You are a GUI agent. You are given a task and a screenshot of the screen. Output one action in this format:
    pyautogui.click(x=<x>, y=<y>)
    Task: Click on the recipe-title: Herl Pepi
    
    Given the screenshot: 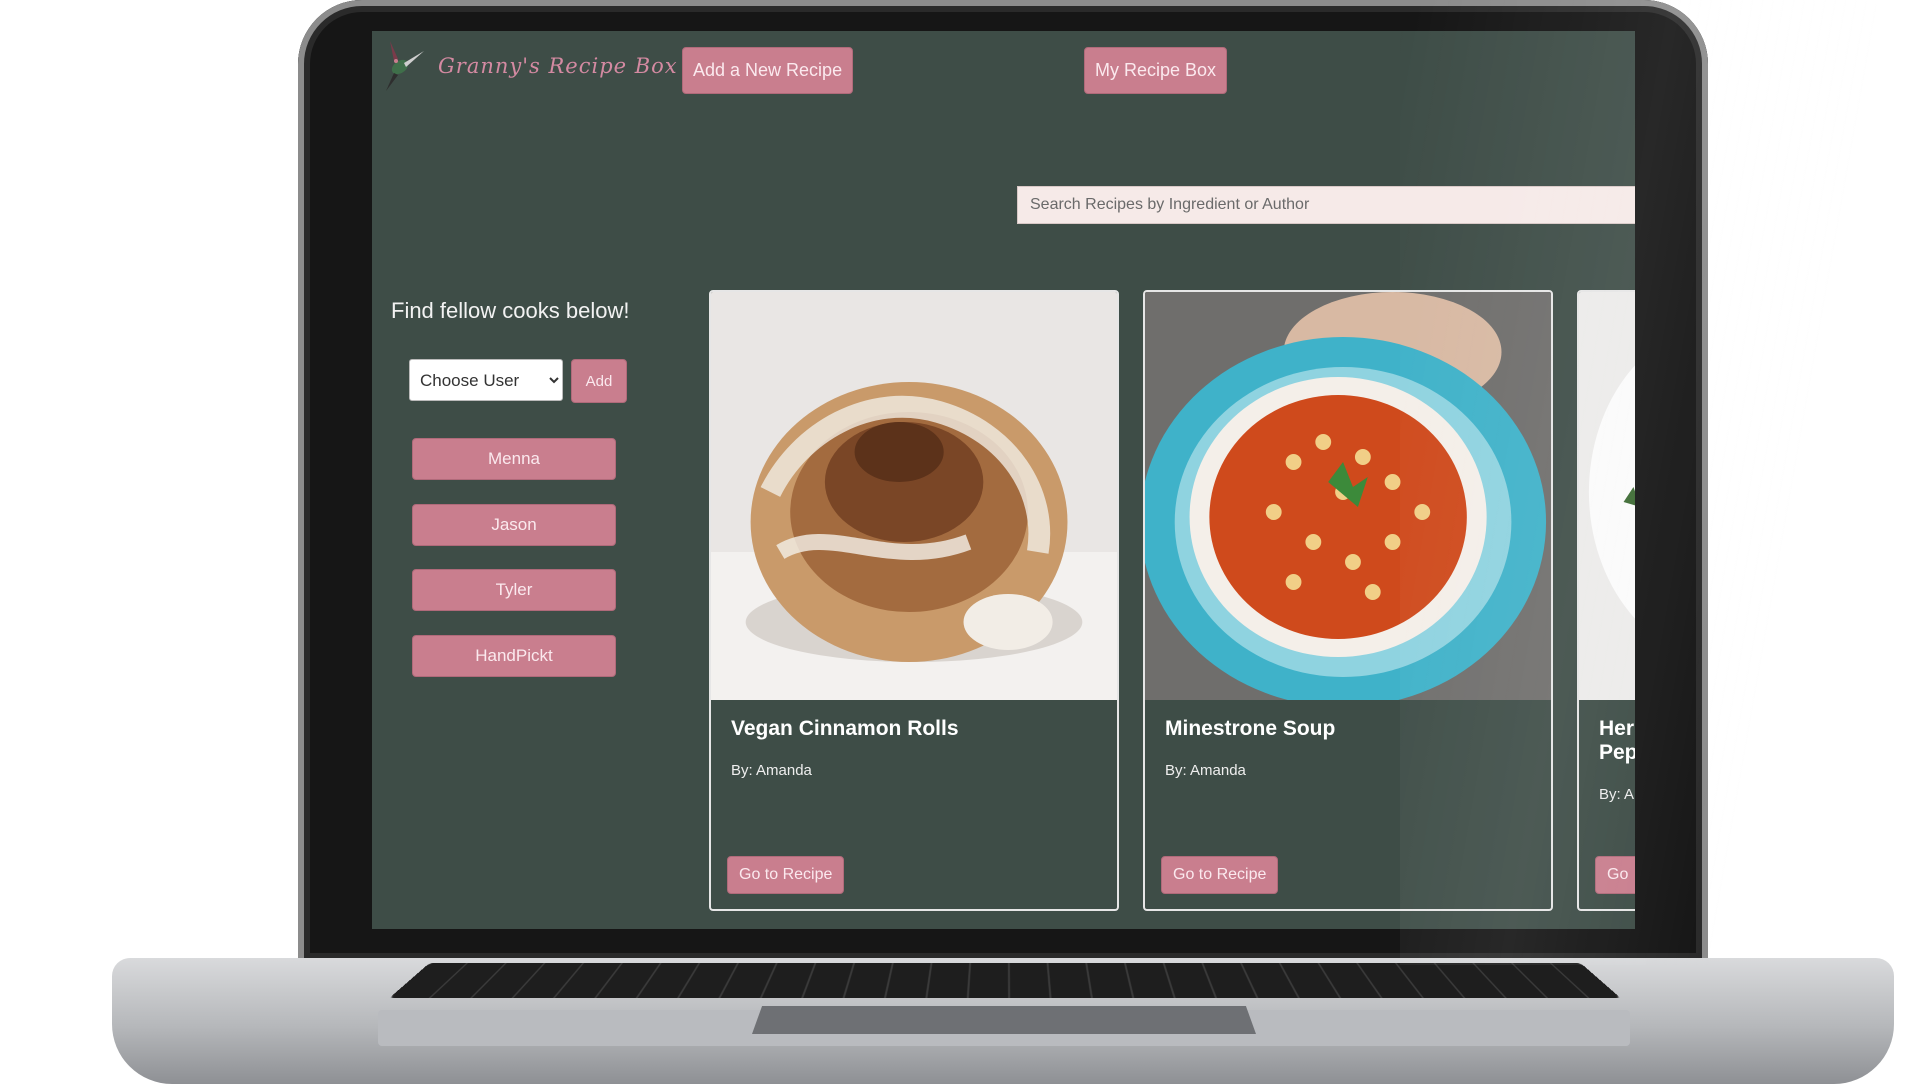 What is the action you would take?
    pyautogui.click(x=1617, y=740)
    